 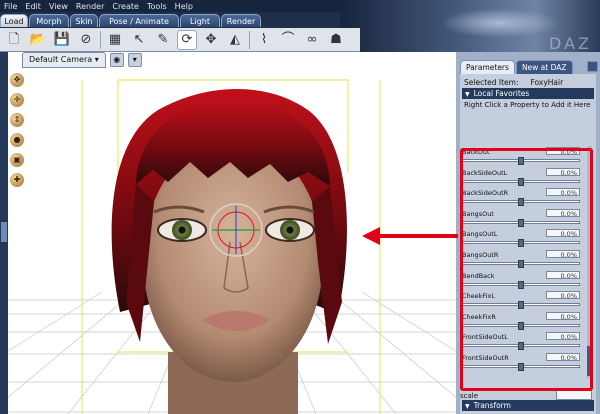 What do you see at coordinates (90, 6) in the screenshot?
I see `menu-item-render: Render` at bounding box center [90, 6].